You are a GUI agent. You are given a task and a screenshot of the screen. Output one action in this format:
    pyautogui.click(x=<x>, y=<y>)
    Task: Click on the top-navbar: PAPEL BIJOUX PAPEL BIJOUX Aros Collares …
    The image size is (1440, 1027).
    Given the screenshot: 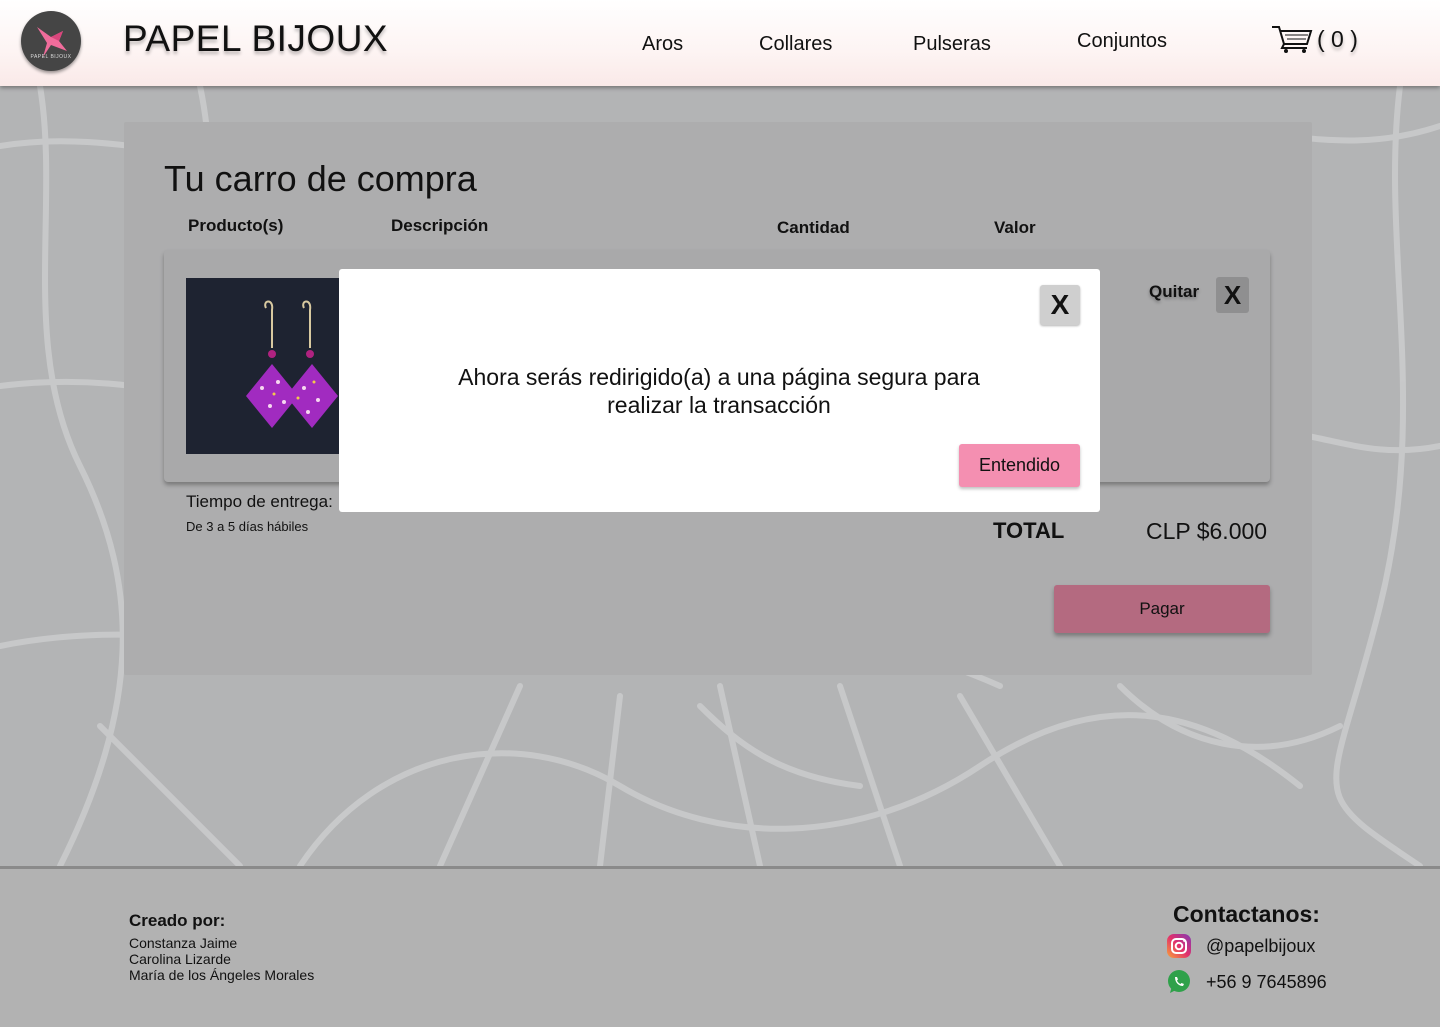 What is the action you would take?
    pyautogui.click(x=720, y=43)
    